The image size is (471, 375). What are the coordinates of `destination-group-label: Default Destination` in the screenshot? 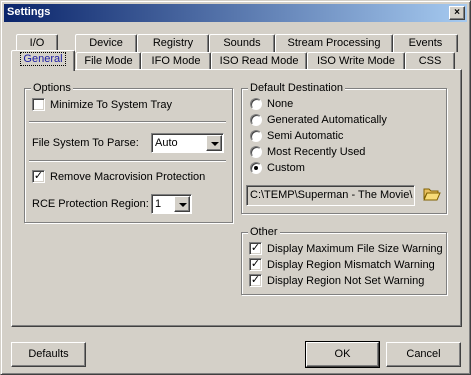 It's located at (296, 88).